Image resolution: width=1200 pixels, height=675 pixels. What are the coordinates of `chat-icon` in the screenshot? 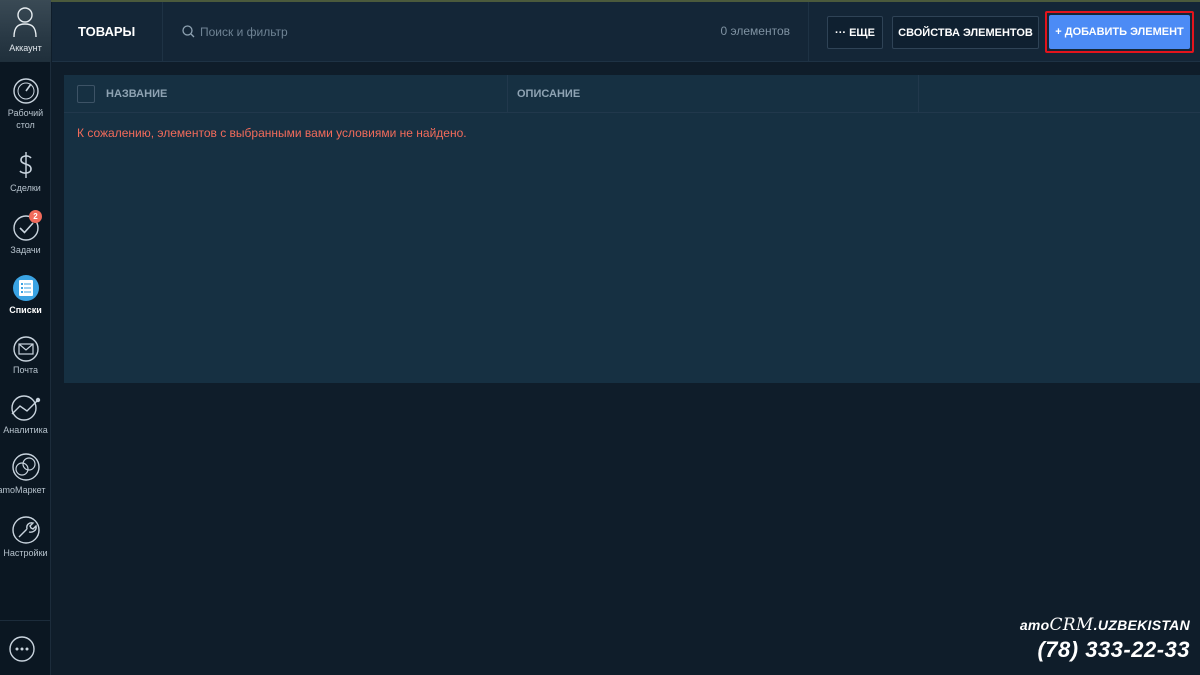 It's located at (22, 649).